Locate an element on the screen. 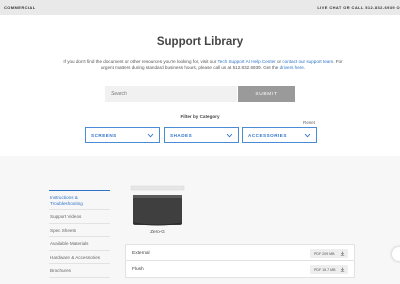  document-row: Flush PDF 15.7 MB is located at coordinates (240, 269).